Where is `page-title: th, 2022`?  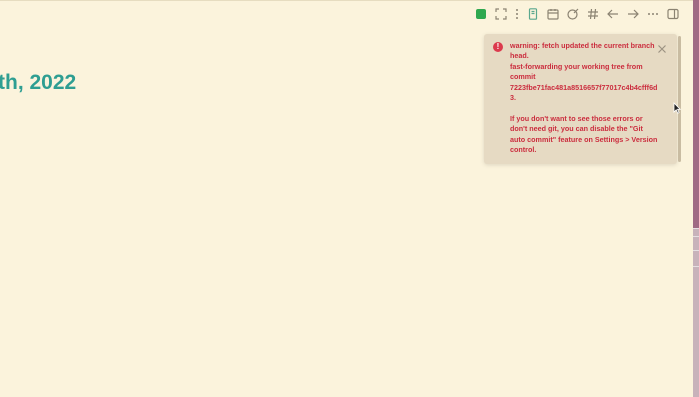
page-title: th, 2022 is located at coordinates (38, 82).